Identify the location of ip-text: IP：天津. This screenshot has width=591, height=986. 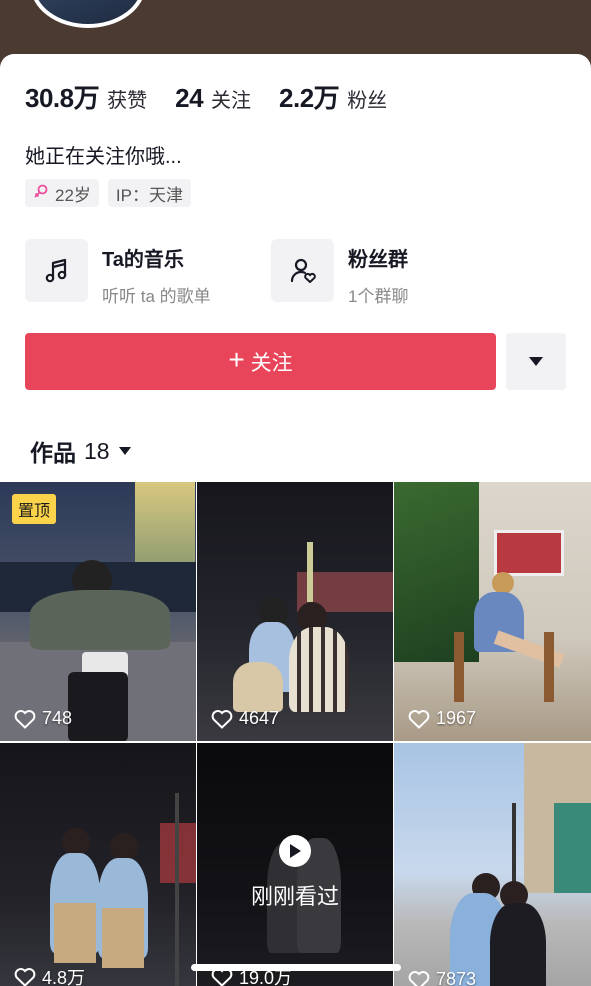
(149, 195).